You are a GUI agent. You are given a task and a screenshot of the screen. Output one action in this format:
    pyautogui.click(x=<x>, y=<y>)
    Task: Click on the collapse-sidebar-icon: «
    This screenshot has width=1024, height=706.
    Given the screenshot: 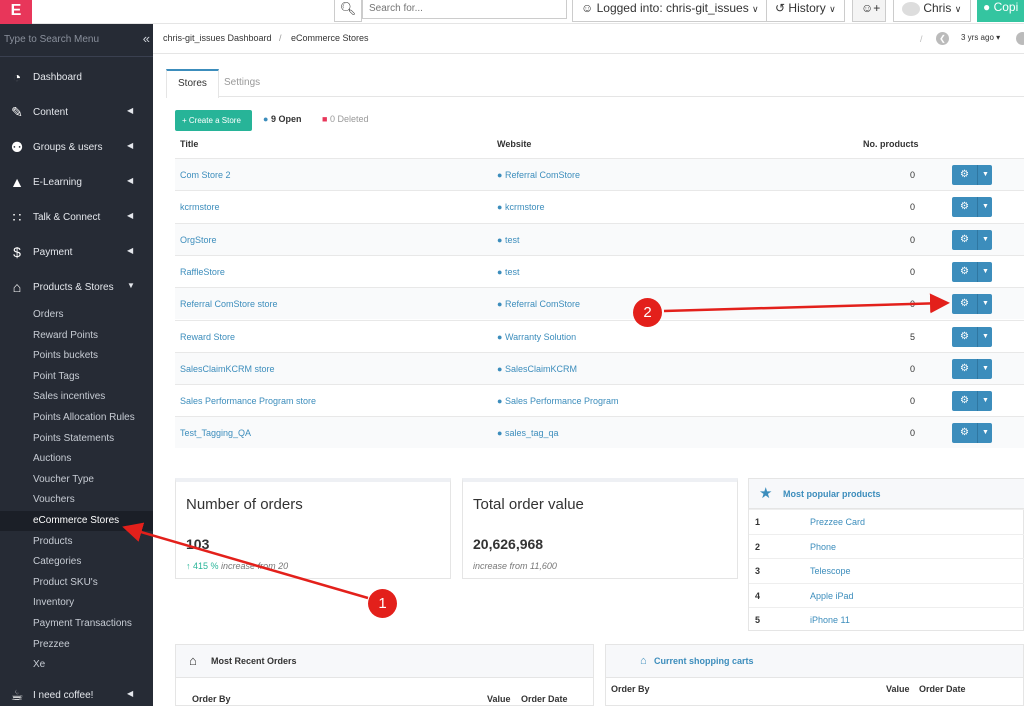 What is the action you would take?
    pyautogui.click(x=146, y=38)
    